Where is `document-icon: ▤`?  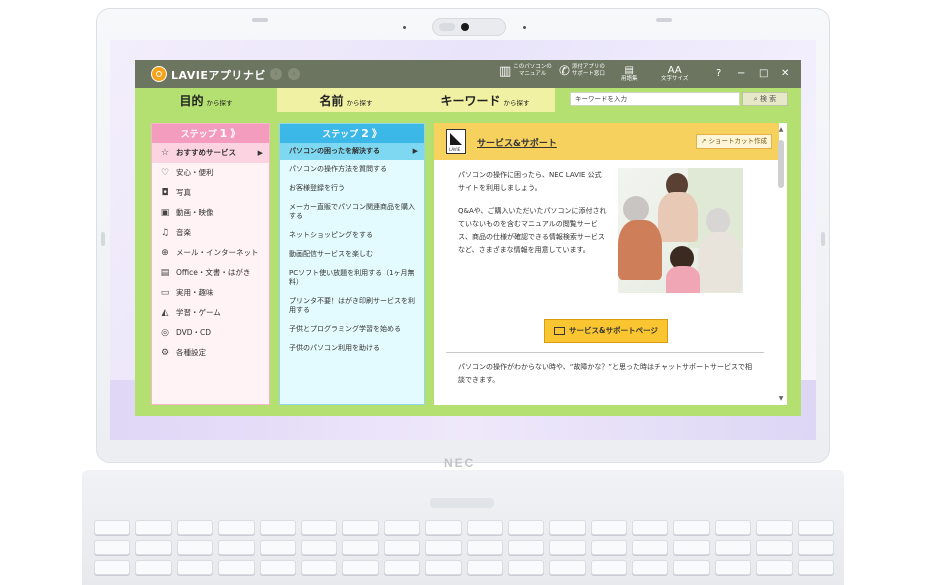
document-icon: ▤ is located at coordinates (165, 273).